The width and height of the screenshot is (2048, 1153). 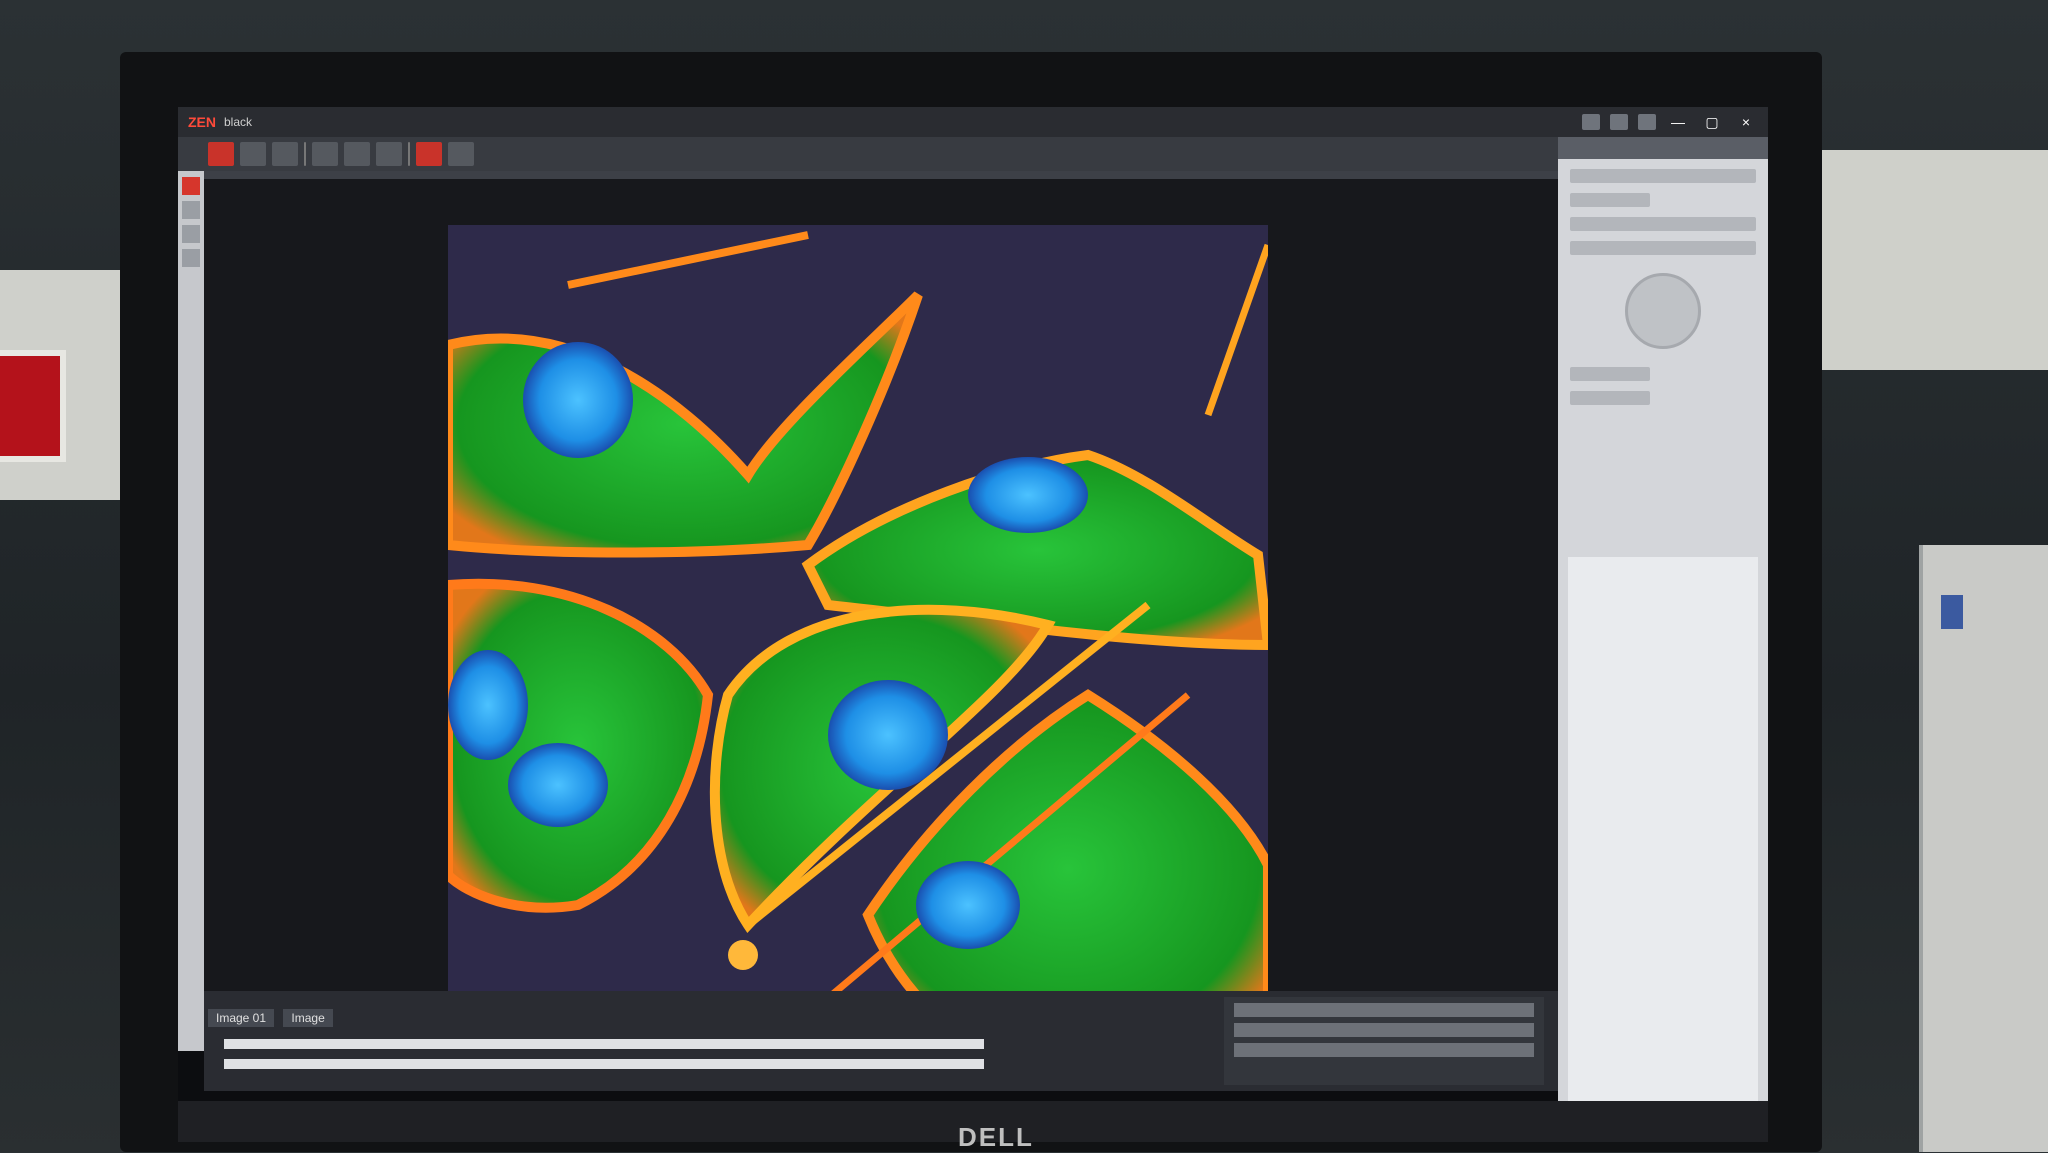 What do you see at coordinates (1647, 122) in the screenshot?
I see `settings-icon` at bounding box center [1647, 122].